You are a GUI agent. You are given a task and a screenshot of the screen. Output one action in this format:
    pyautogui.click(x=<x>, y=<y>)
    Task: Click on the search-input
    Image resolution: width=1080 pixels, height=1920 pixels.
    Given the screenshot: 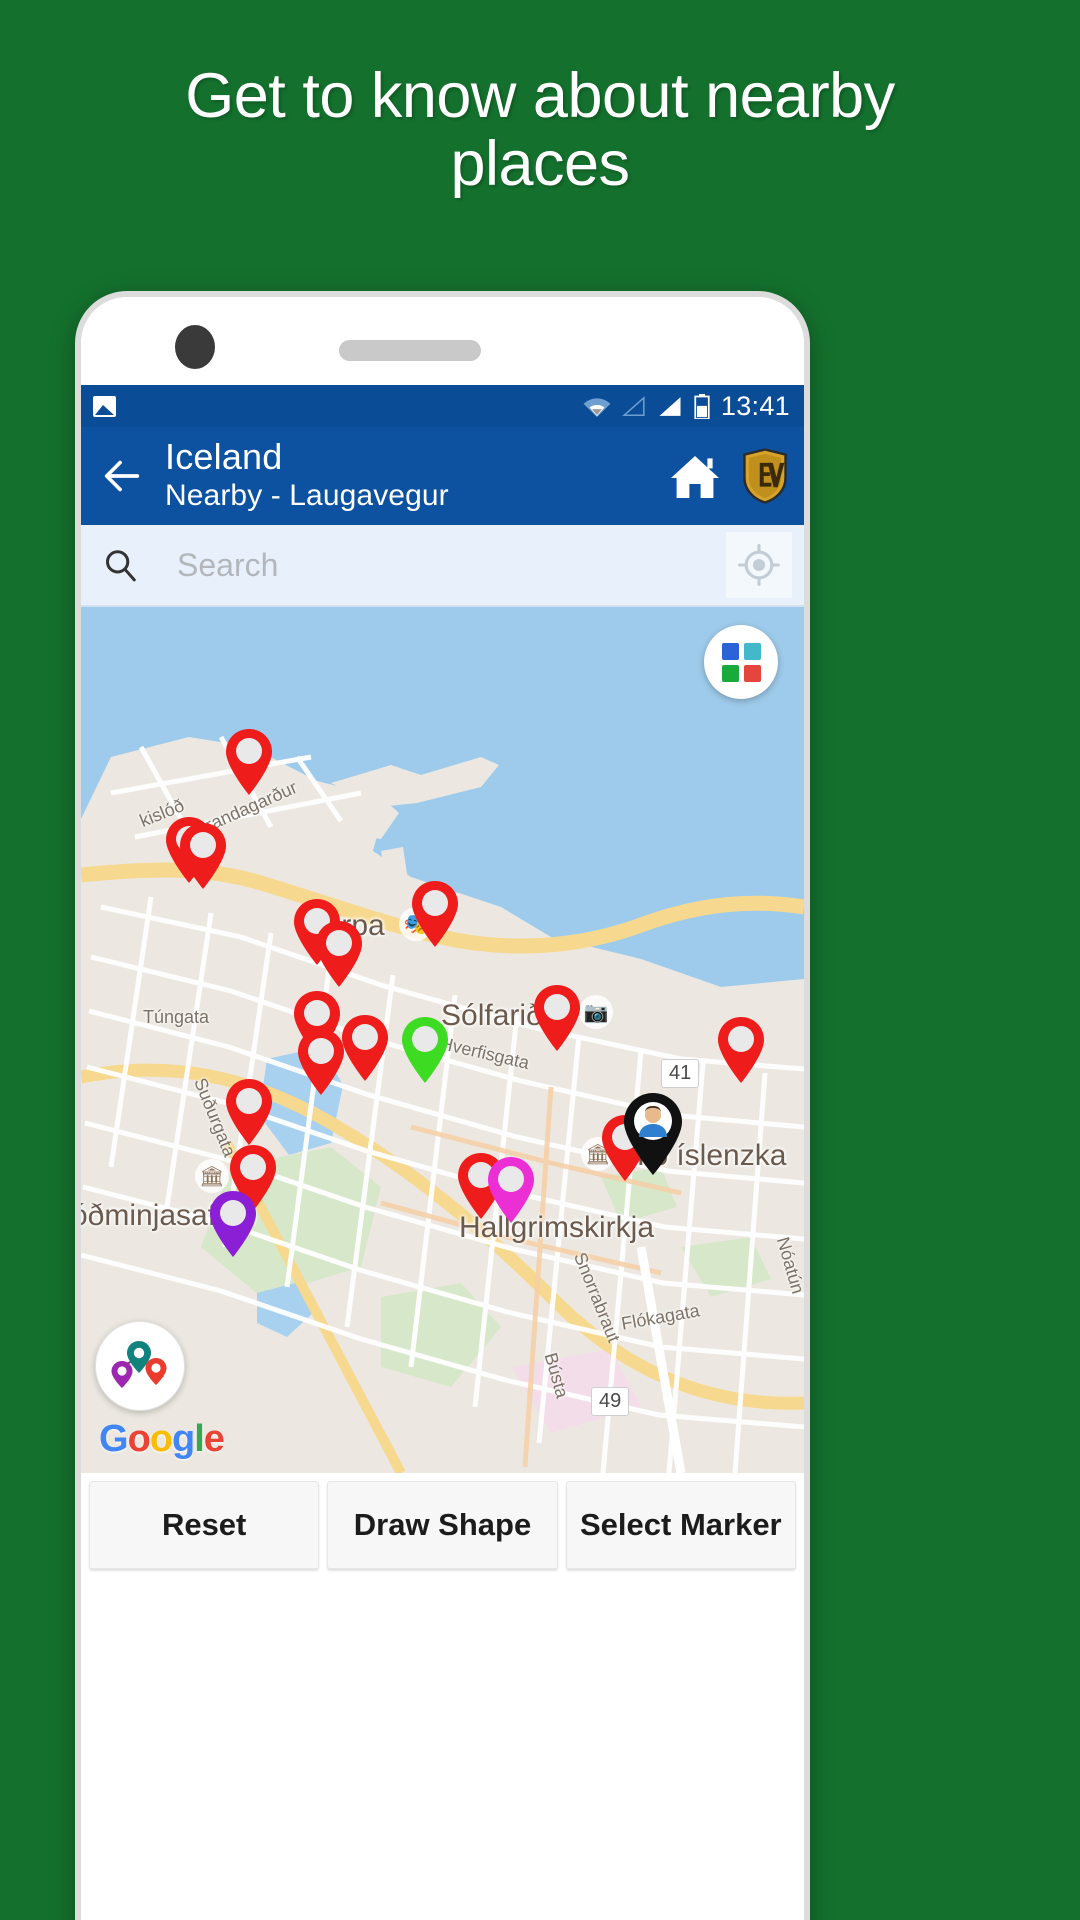 What is the action you would take?
    pyautogui.click(x=451, y=565)
    